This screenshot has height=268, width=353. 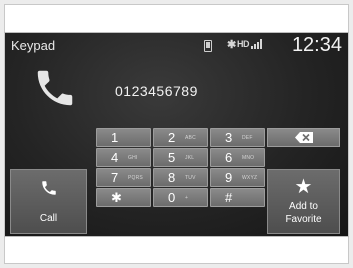 I want to click on key-8: 8 TUV, so click(x=180, y=177).